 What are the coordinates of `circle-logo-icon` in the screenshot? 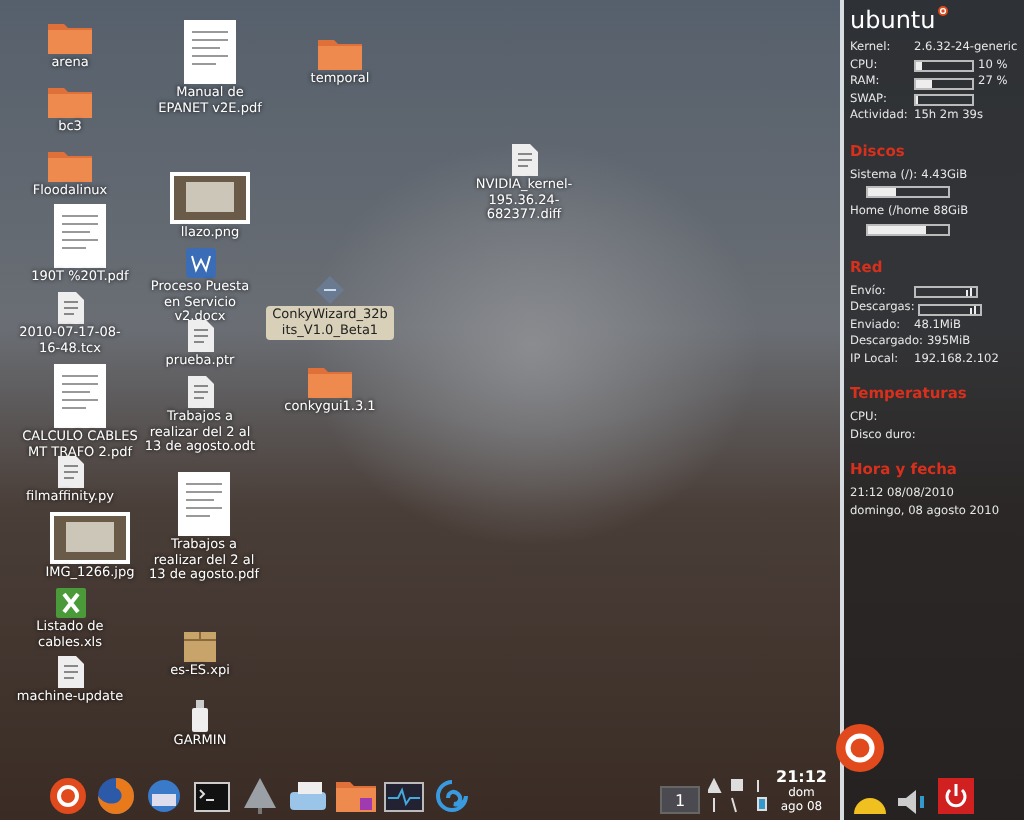 It's located at (942, 11).